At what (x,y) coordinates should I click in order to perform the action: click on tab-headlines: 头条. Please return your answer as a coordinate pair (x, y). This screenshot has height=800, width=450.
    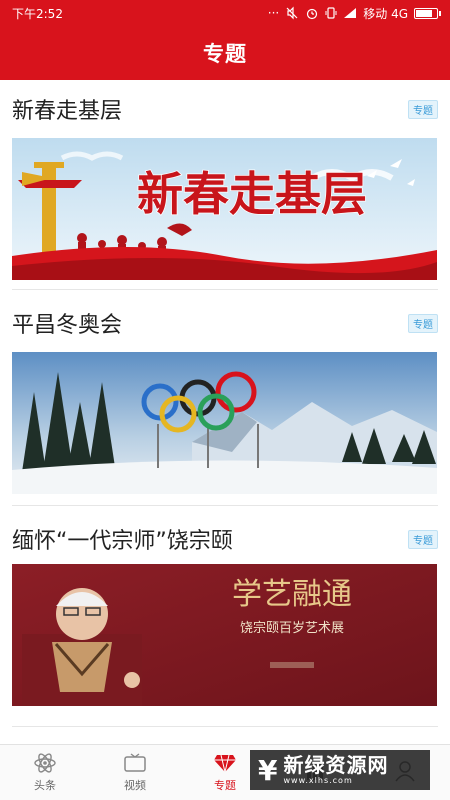
    Looking at the image, I should click on (45, 772).